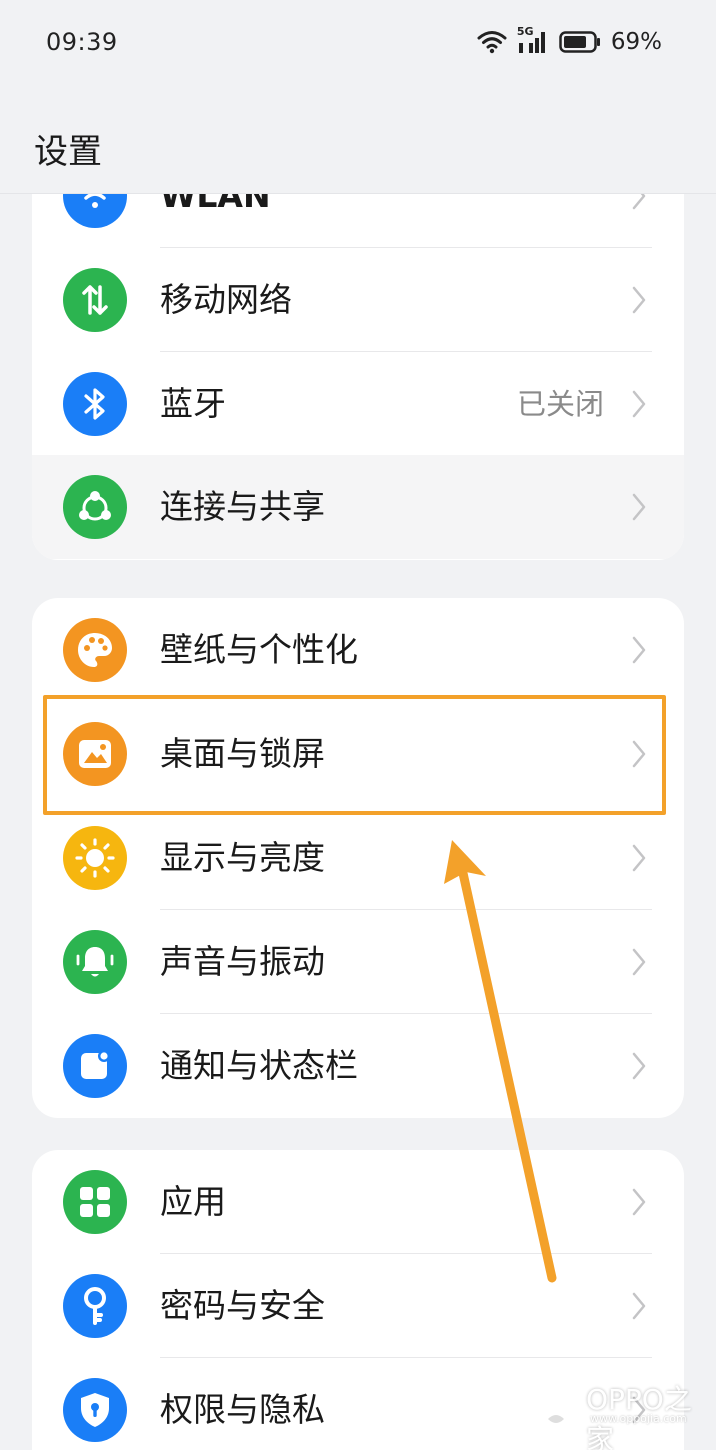 The image size is (716, 1450). I want to click on settings-item-notifications: 通知与状态栏, so click(358, 1066).